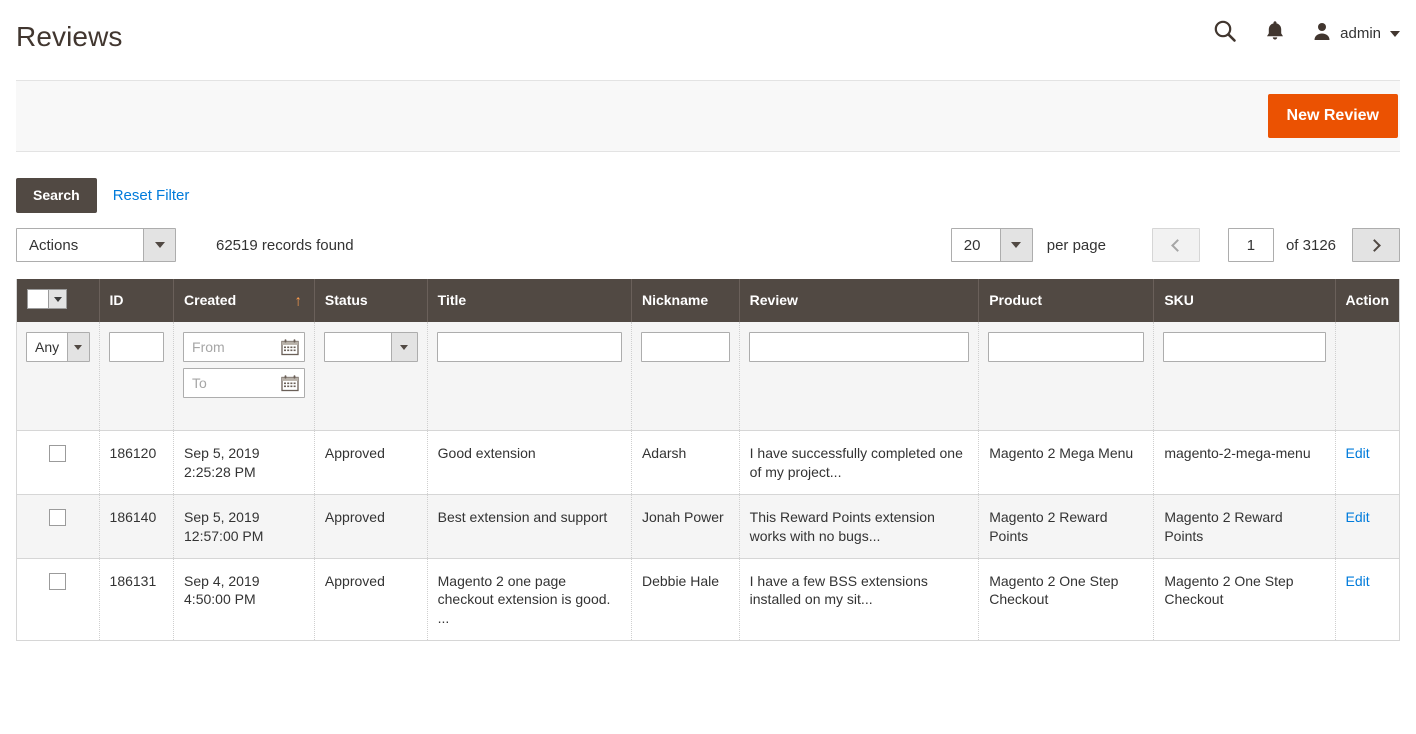 Image resolution: width=1416 pixels, height=734 pixels. I want to click on status-filter-select, so click(370, 347).